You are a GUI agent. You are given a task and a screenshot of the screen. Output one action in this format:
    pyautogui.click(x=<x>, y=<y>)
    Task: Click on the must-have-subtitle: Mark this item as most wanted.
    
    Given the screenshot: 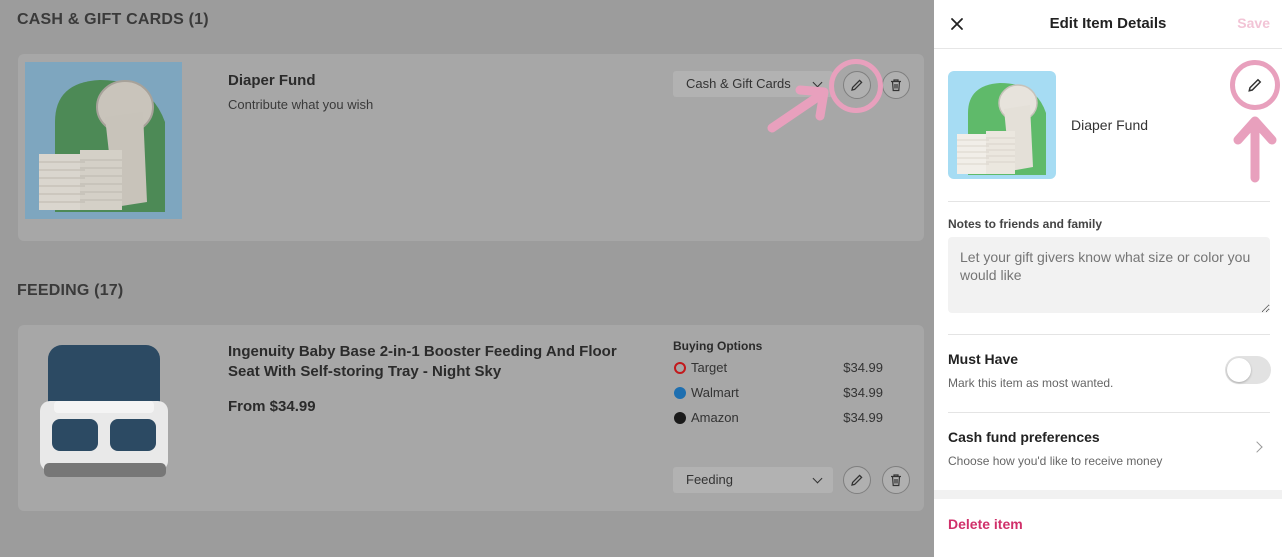 What is the action you would take?
    pyautogui.click(x=1031, y=383)
    